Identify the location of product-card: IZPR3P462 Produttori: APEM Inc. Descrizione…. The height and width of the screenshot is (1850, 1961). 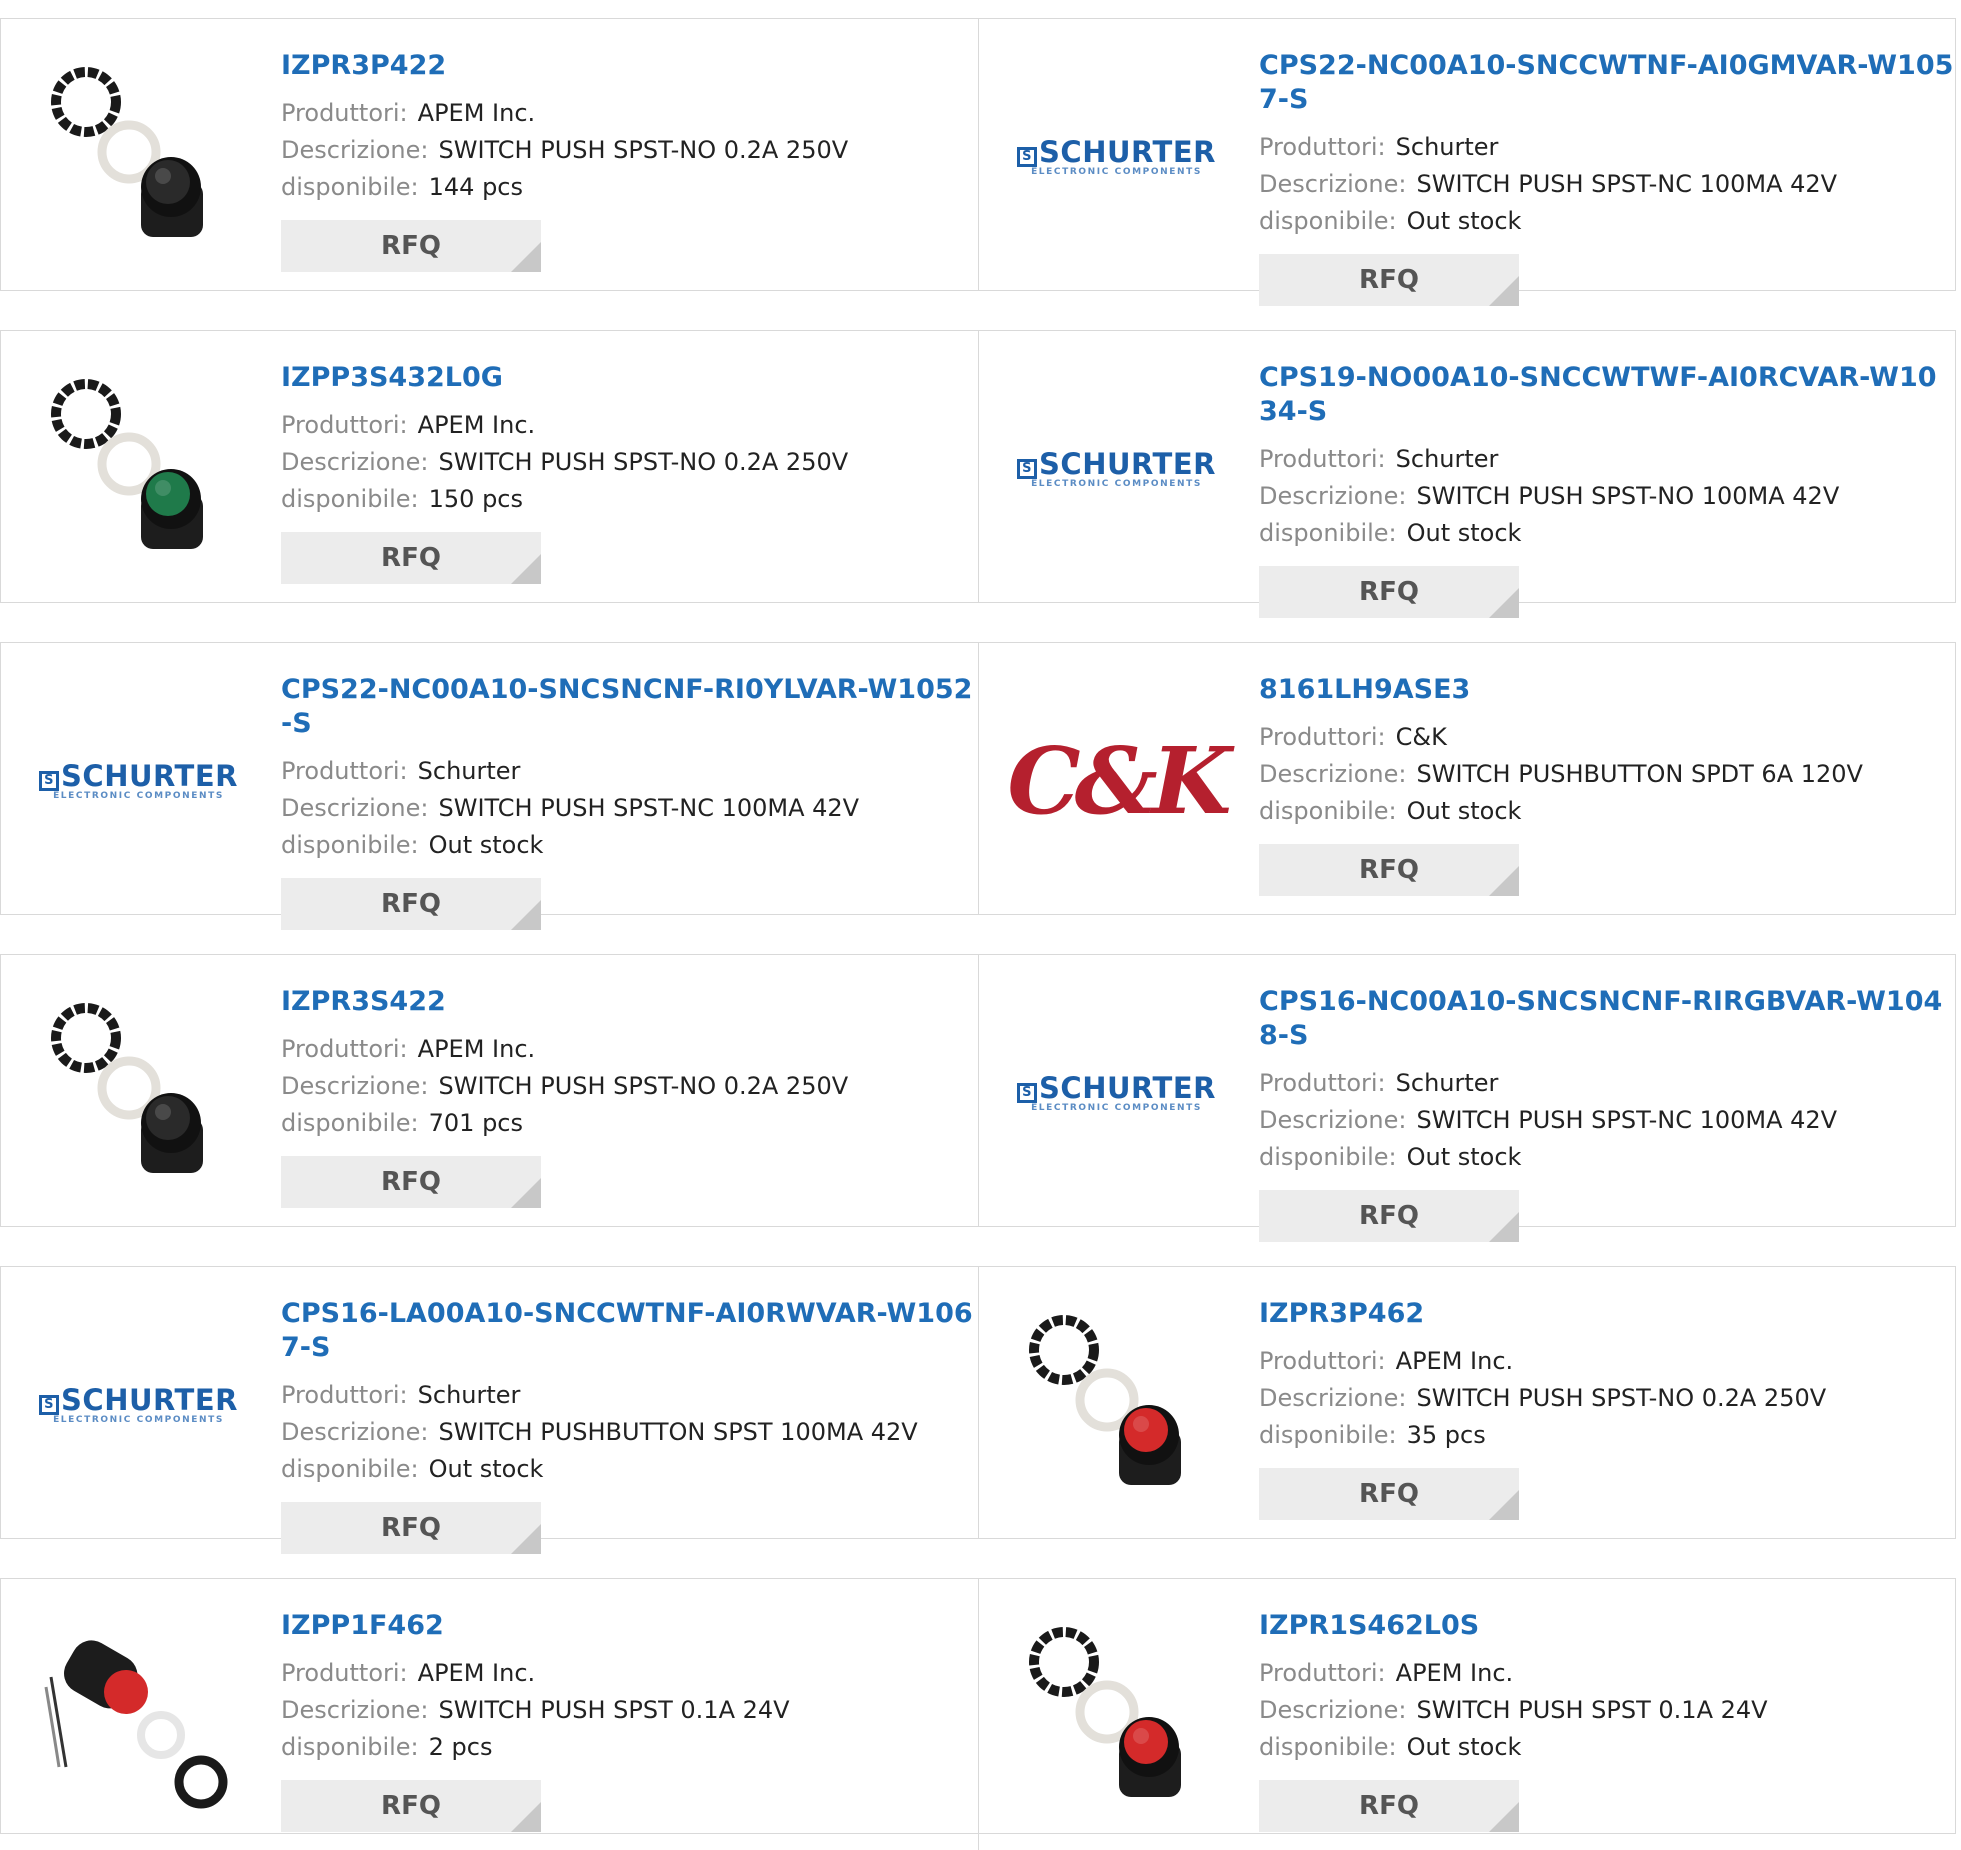
(1466, 1402).